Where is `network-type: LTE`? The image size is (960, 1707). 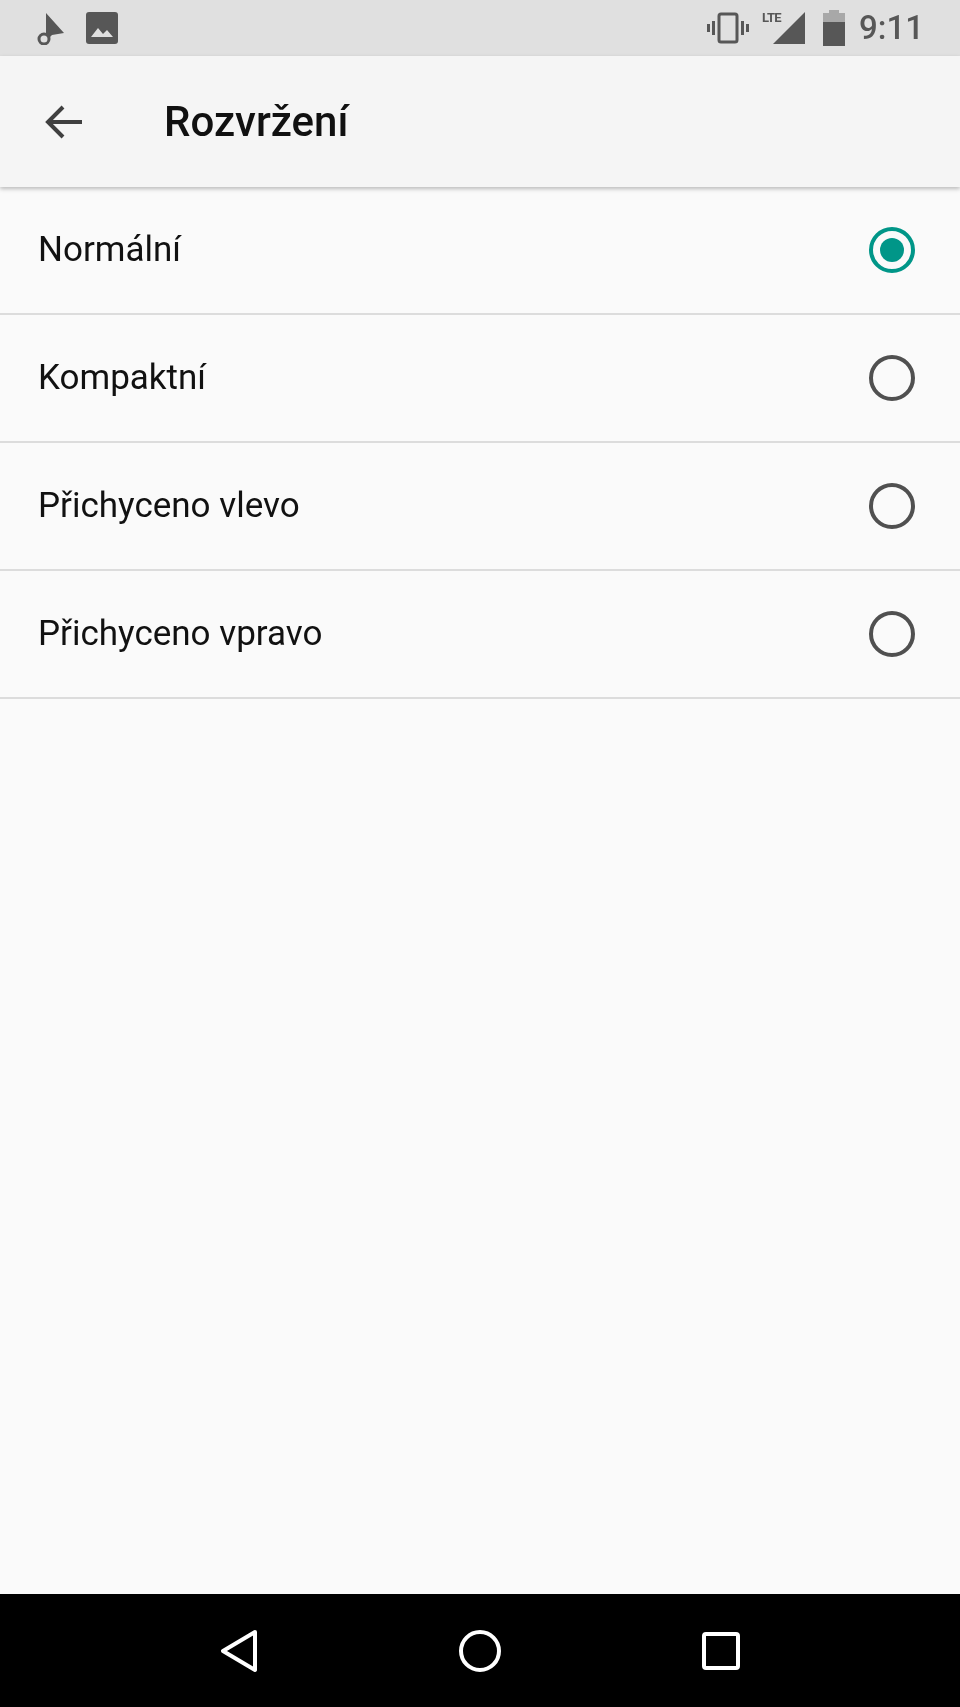
network-type: LTE is located at coordinates (772, 18).